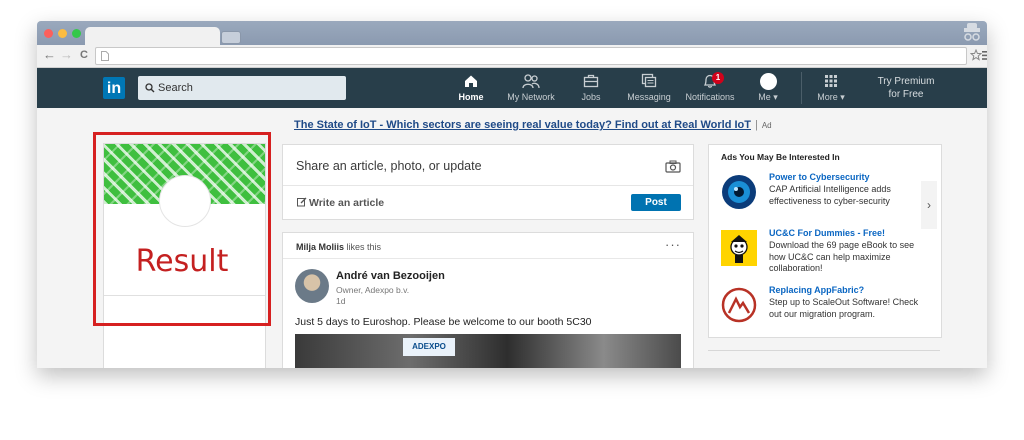 The height and width of the screenshot is (440, 1024). What do you see at coordinates (114, 88) in the screenshot?
I see `linkedin-logo: in` at bounding box center [114, 88].